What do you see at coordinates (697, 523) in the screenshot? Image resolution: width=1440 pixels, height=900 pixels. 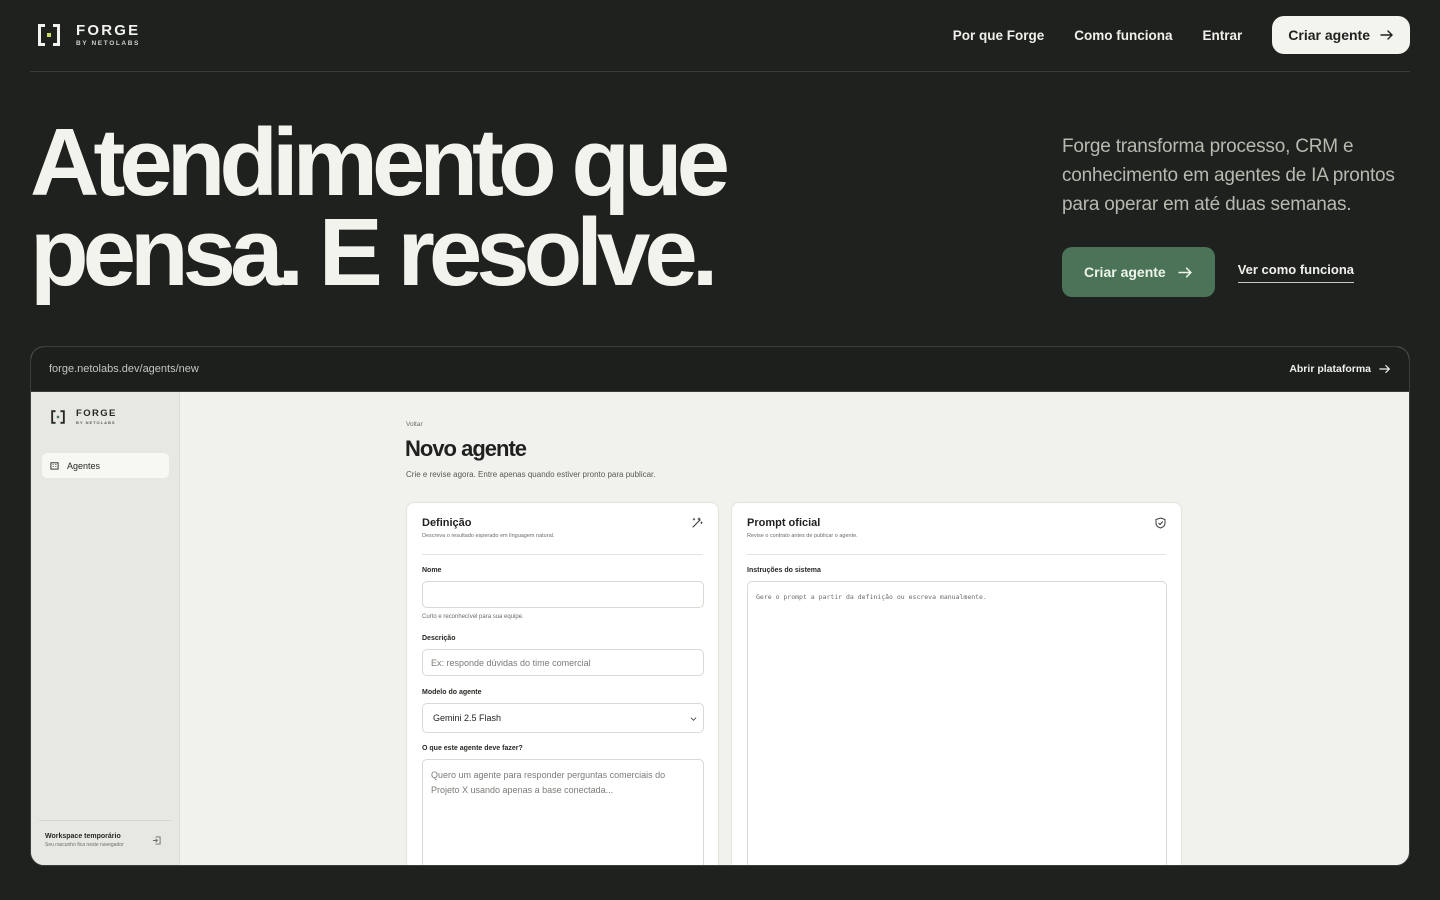 I see `magic-wand-icon` at bounding box center [697, 523].